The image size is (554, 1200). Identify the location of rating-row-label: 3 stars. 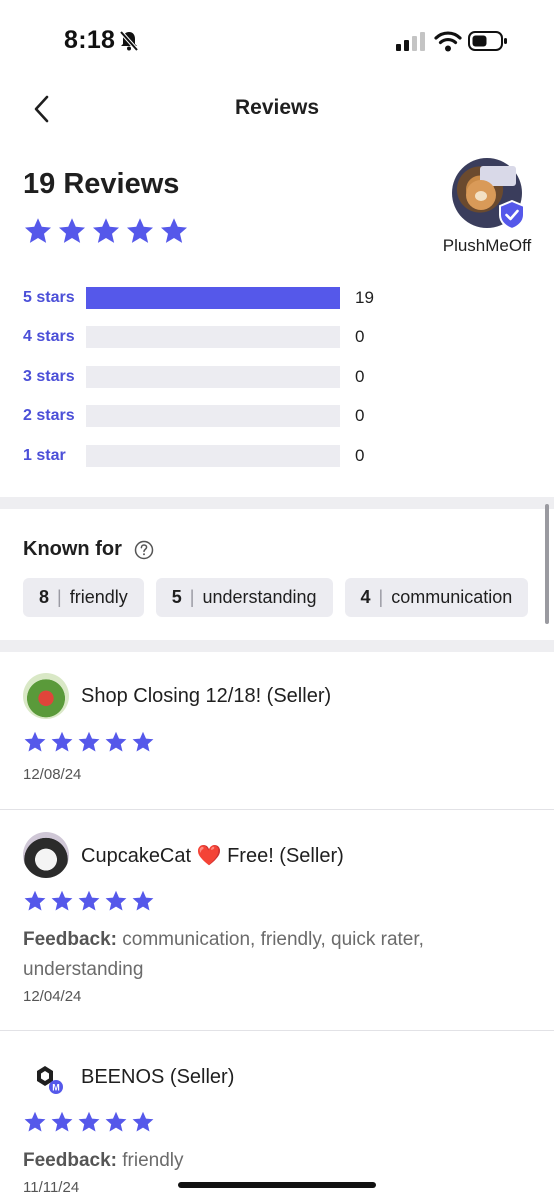
(54, 377).